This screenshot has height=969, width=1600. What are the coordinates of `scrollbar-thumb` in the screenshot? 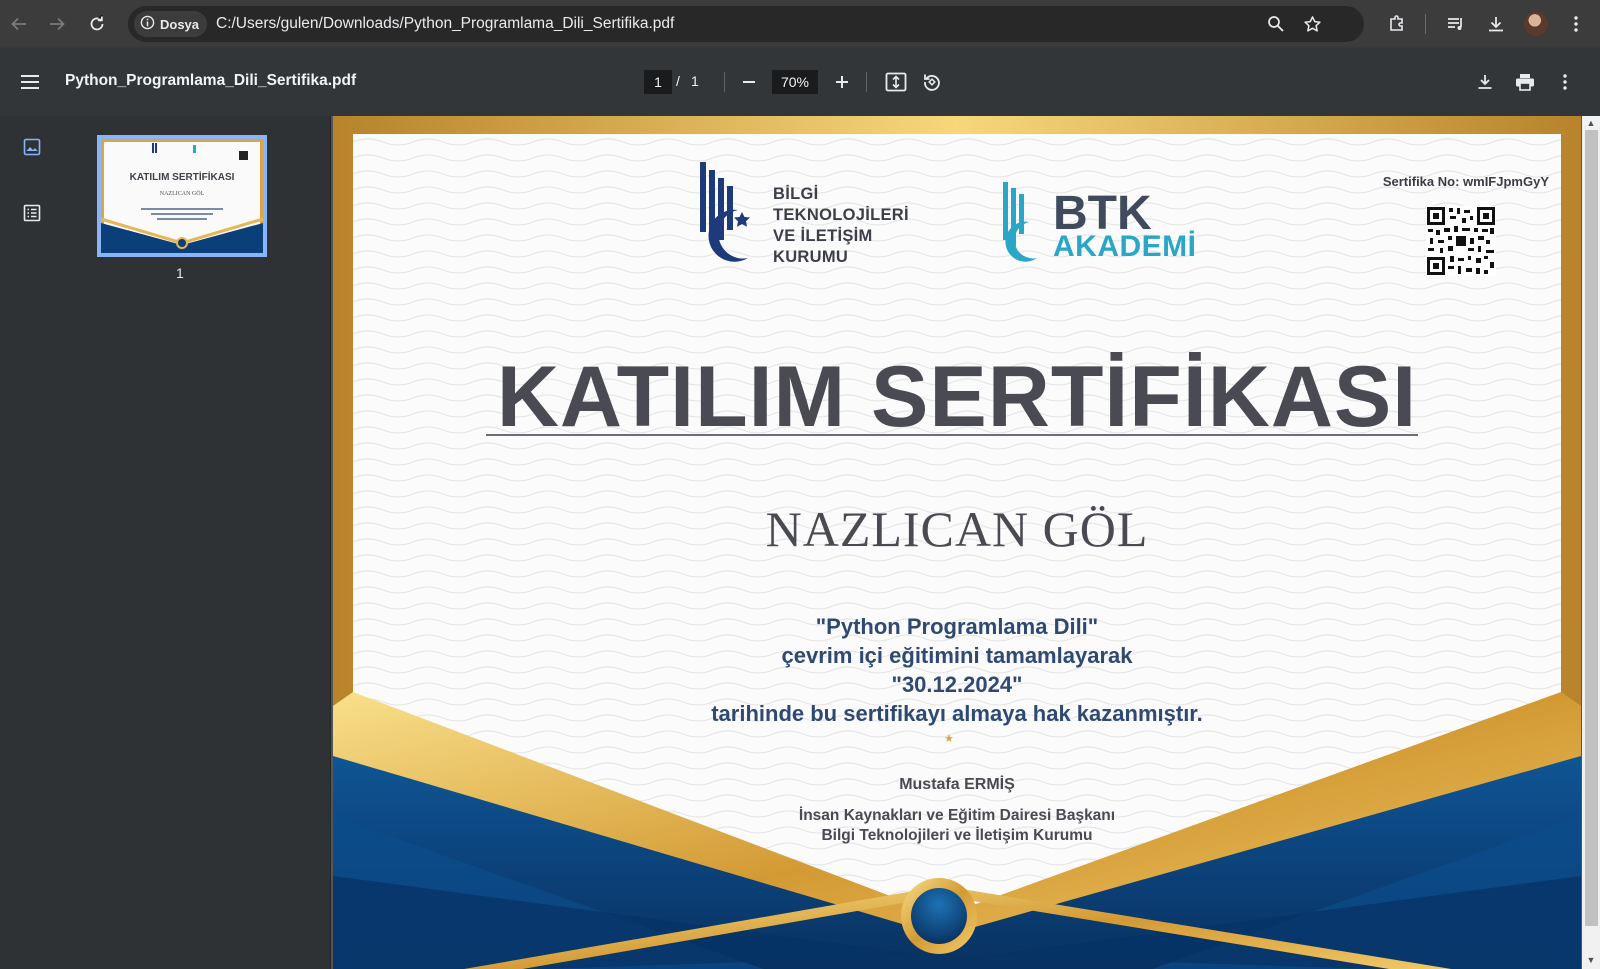 It's located at (1591, 528).